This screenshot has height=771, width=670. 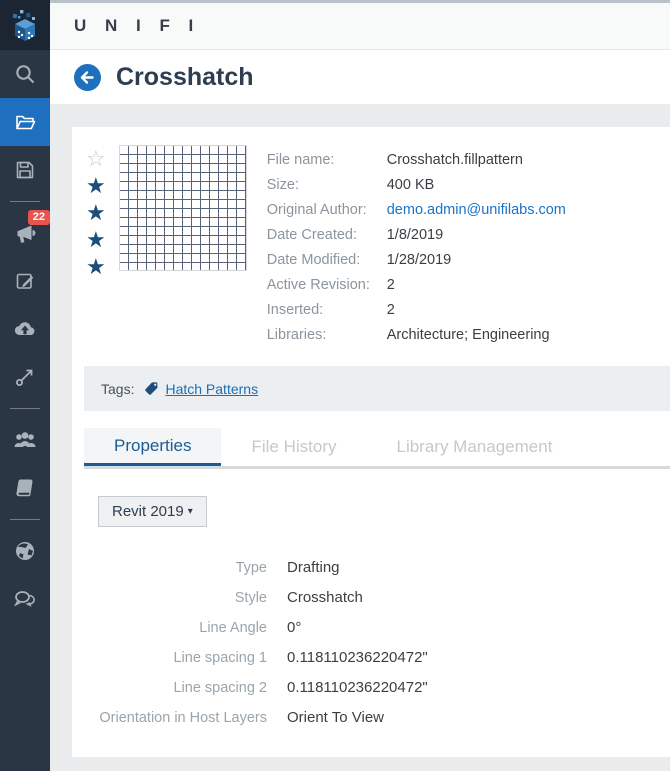 What do you see at coordinates (316, 210) in the screenshot?
I see `detail-label: Original Author:` at bounding box center [316, 210].